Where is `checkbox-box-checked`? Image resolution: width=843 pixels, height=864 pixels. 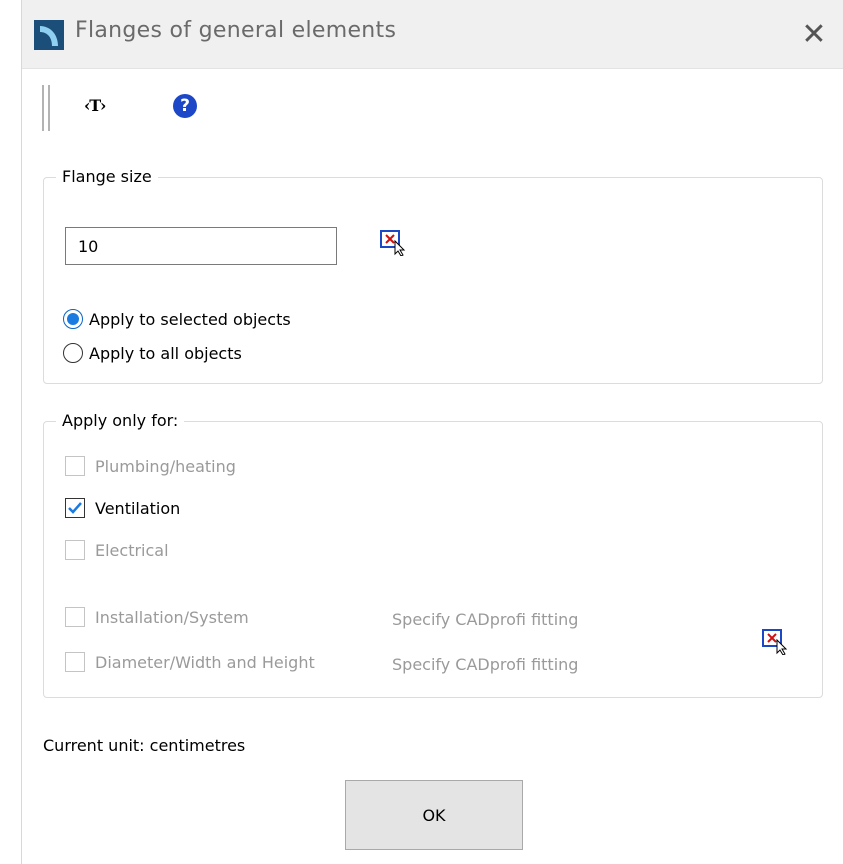
checkbox-box-checked is located at coordinates (75, 508).